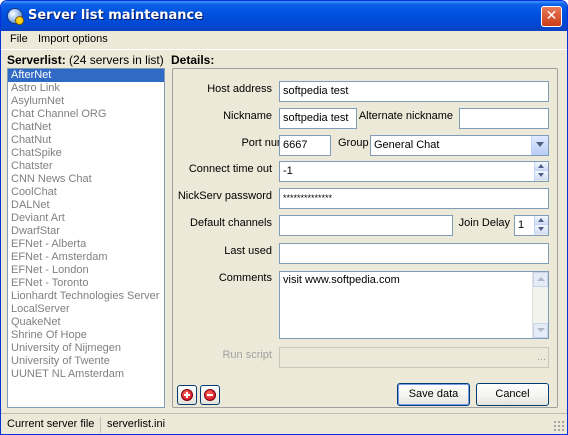 This screenshot has height=435, width=568. I want to click on server-list-item: AfterNet, so click(86, 75).